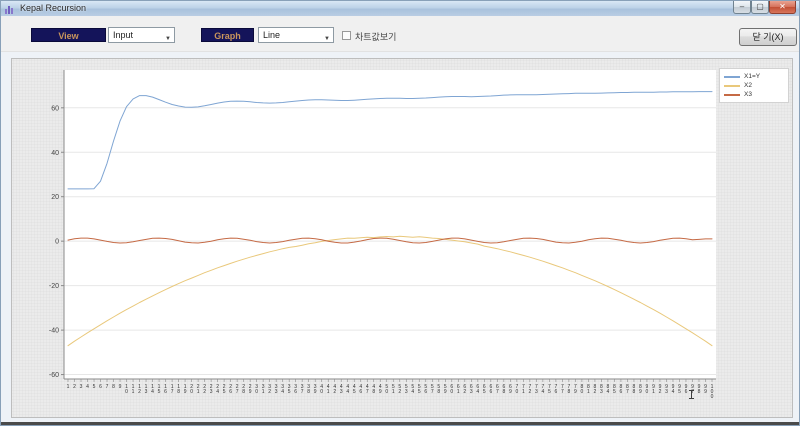 Image resolution: width=800 pixels, height=426 pixels. I want to click on x-tick-label: 35, so click(289, 389).